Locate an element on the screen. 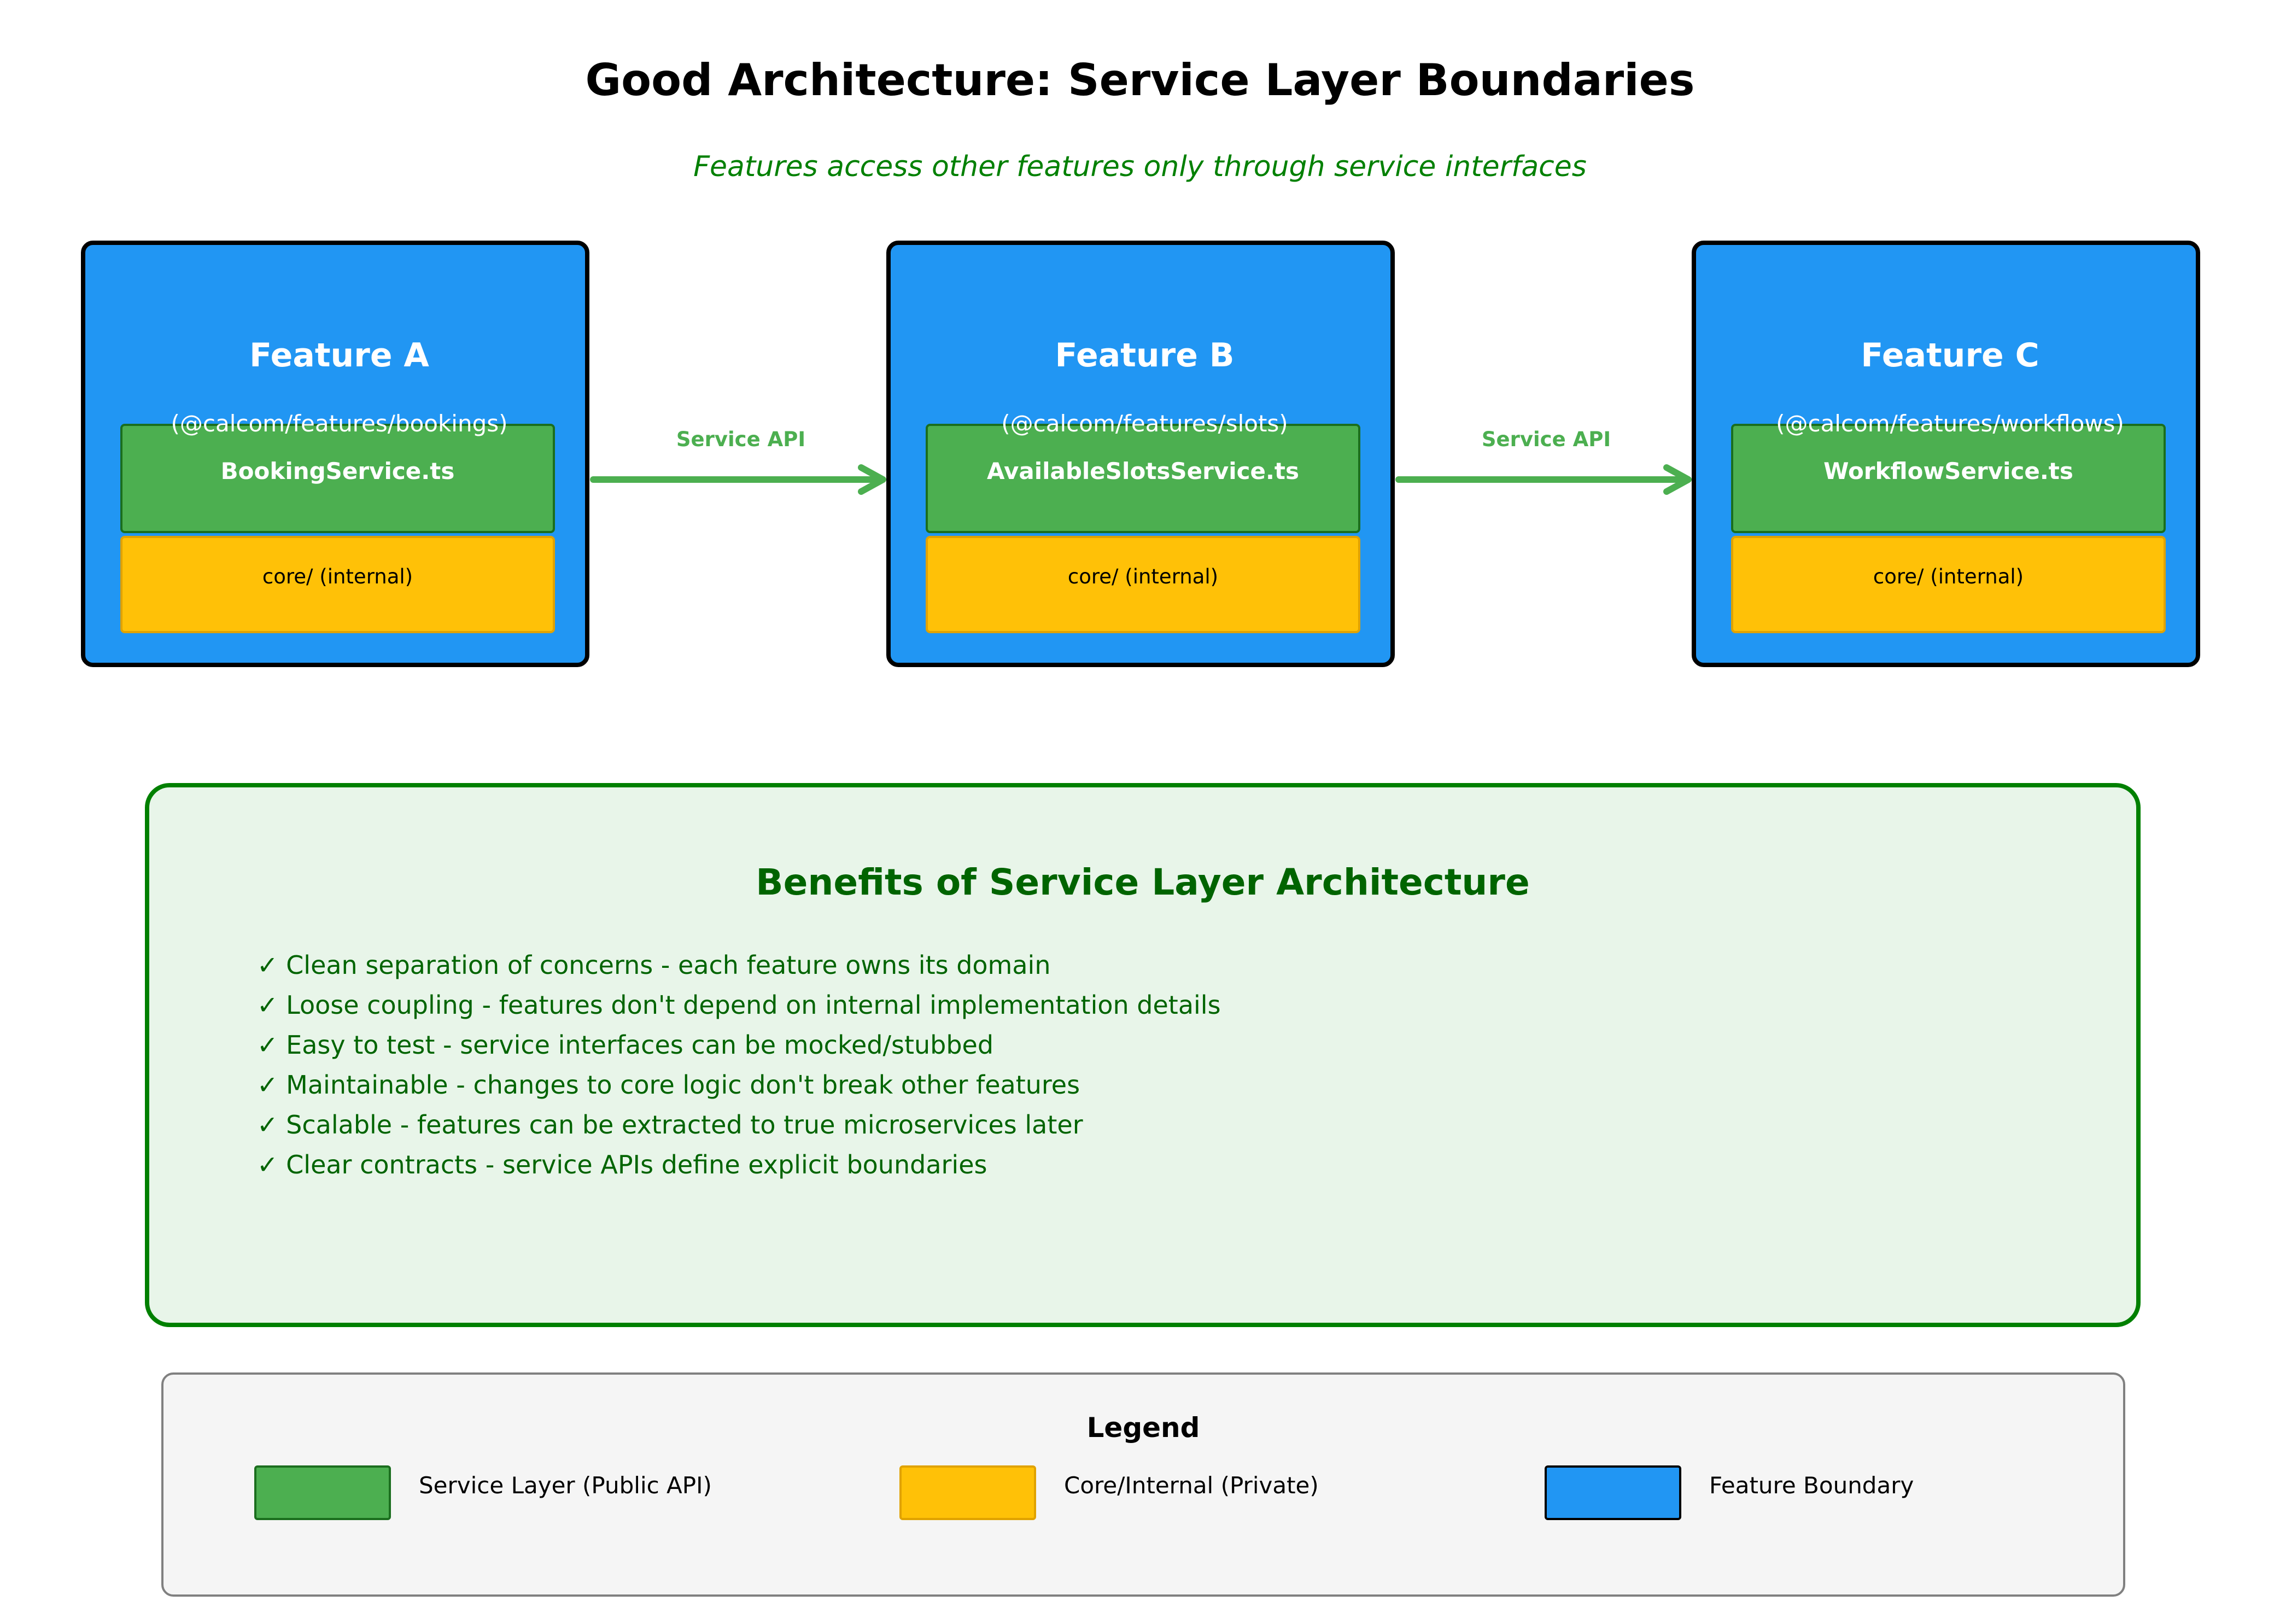  legend-label-service: Service Layer (Public API) is located at coordinates (565, 1486).